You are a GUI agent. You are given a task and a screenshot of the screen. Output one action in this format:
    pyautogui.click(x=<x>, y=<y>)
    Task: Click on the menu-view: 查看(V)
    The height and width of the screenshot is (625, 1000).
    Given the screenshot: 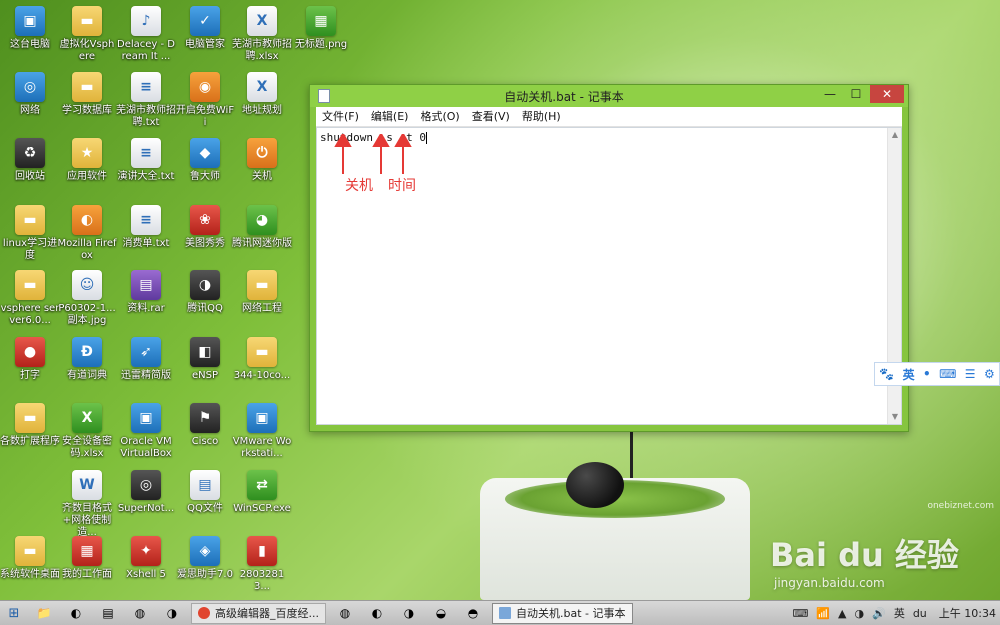 What is the action you would take?
    pyautogui.click(x=491, y=117)
    